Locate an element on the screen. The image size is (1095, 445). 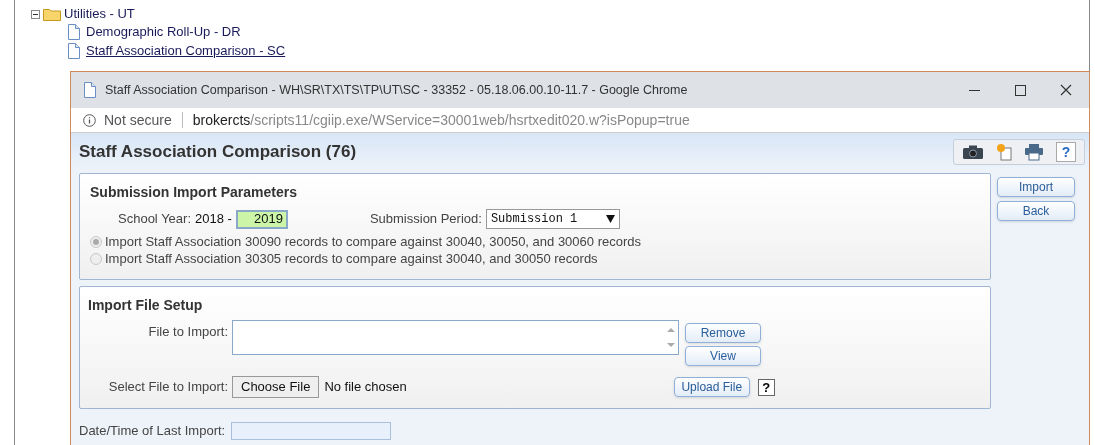
view-button: View is located at coordinates (723, 356).